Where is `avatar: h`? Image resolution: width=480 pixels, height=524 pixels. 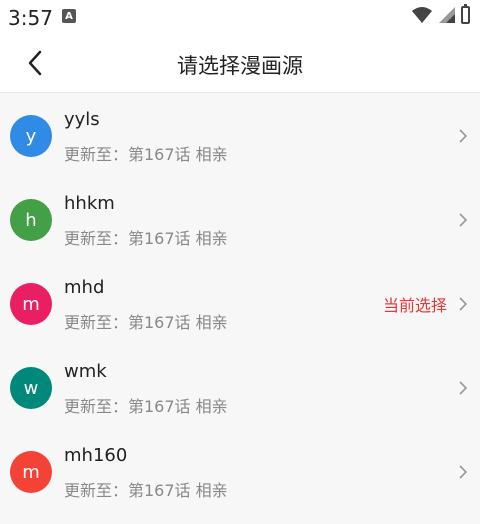
avatar: h is located at coordinates (31, 220).